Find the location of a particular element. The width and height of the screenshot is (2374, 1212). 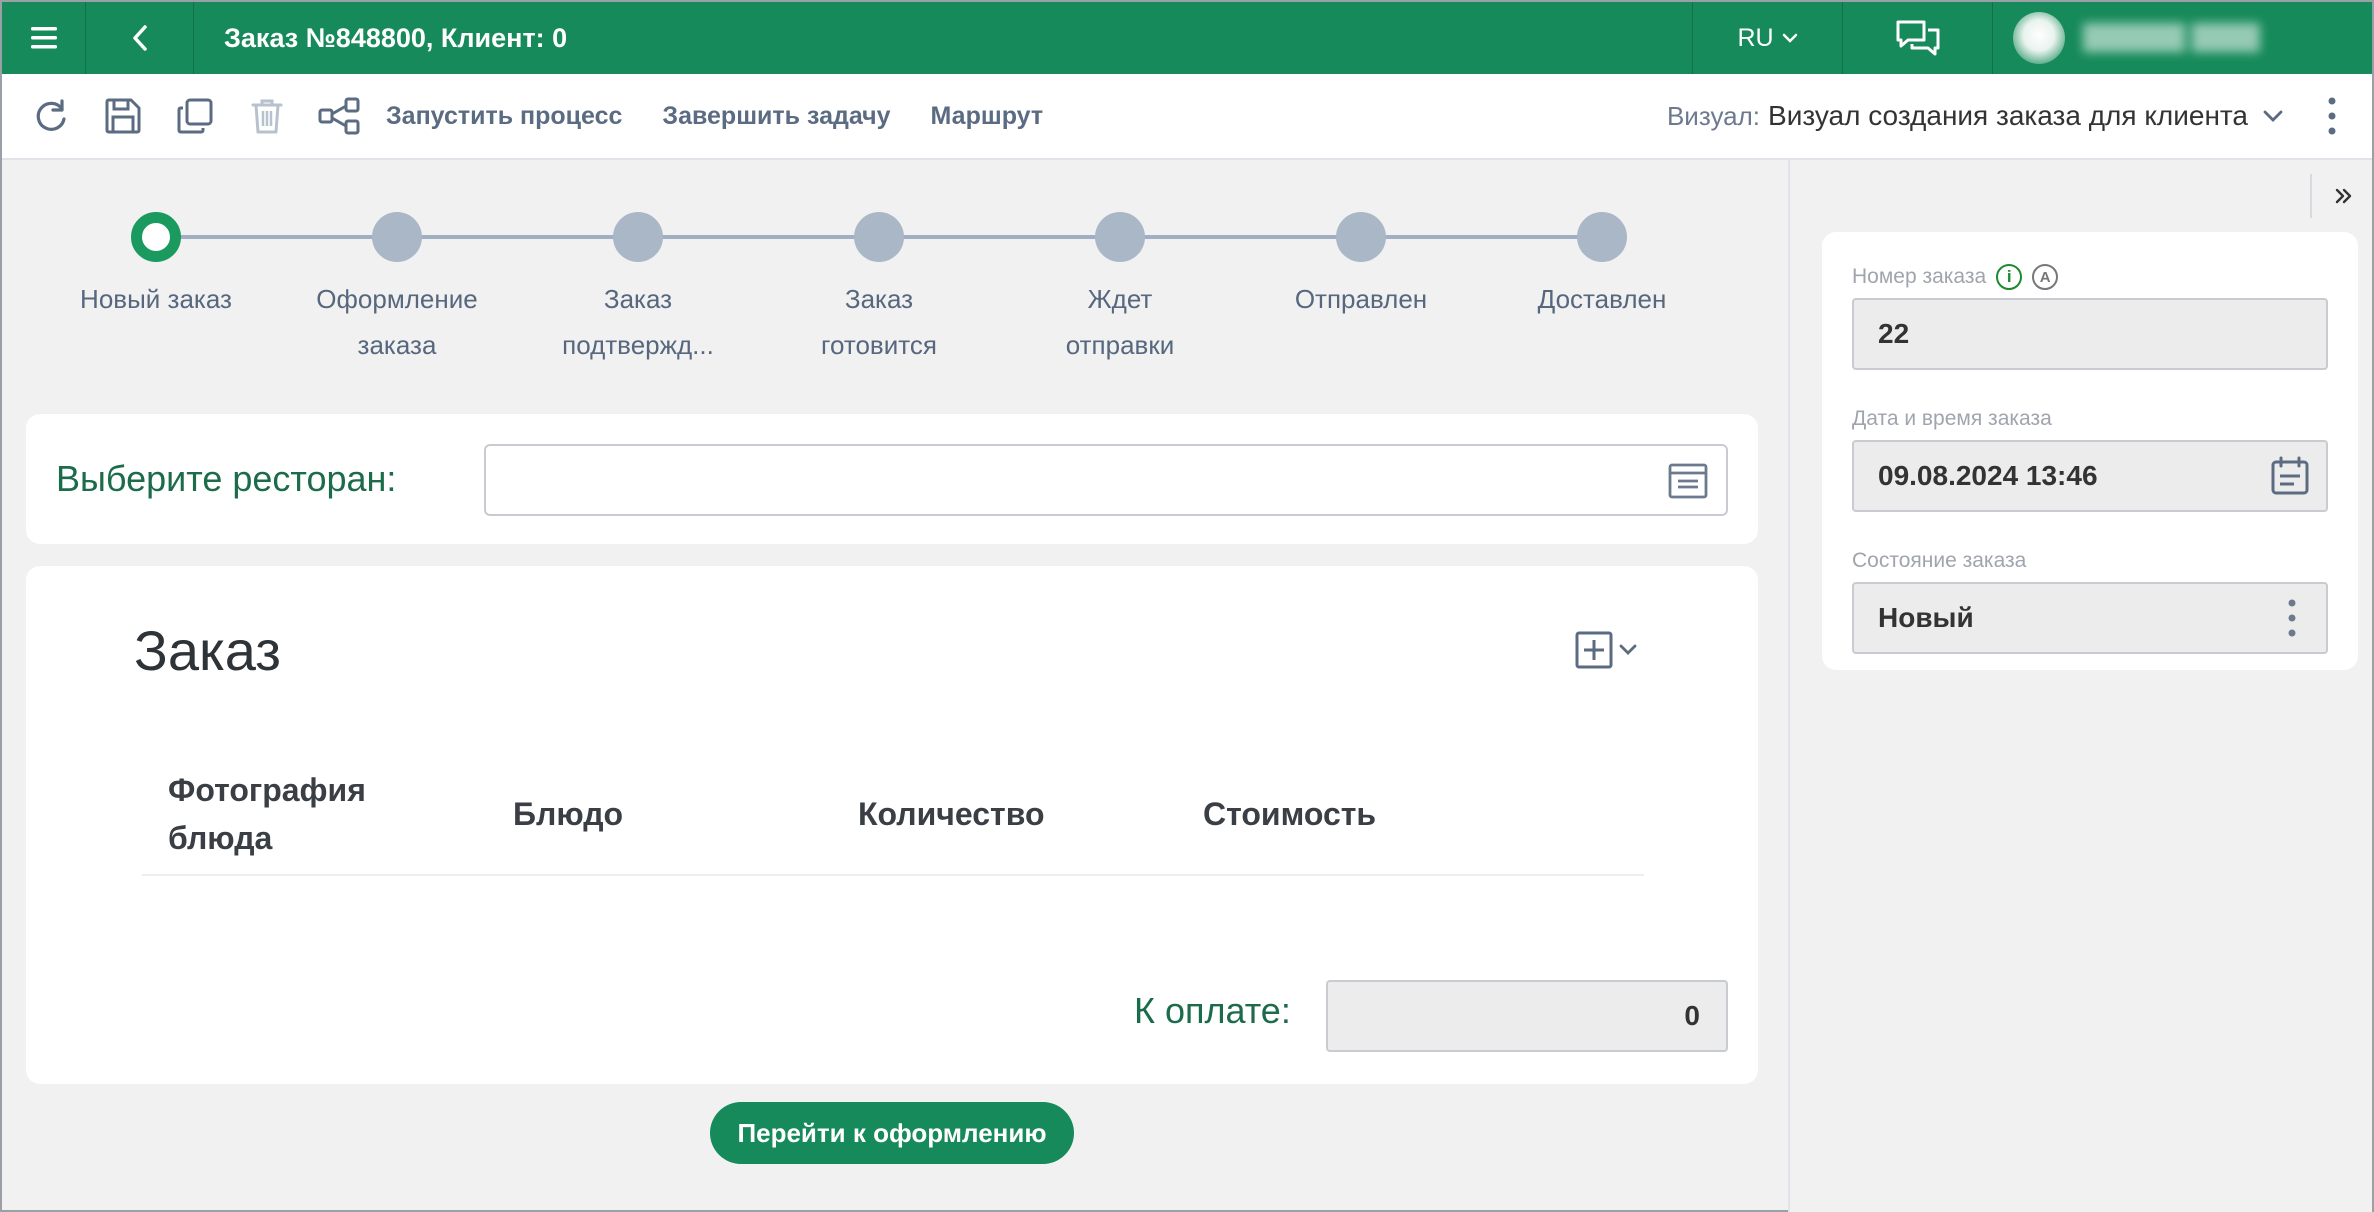

order-number-label: Номер заказа is located at coordinates (1919, 276).